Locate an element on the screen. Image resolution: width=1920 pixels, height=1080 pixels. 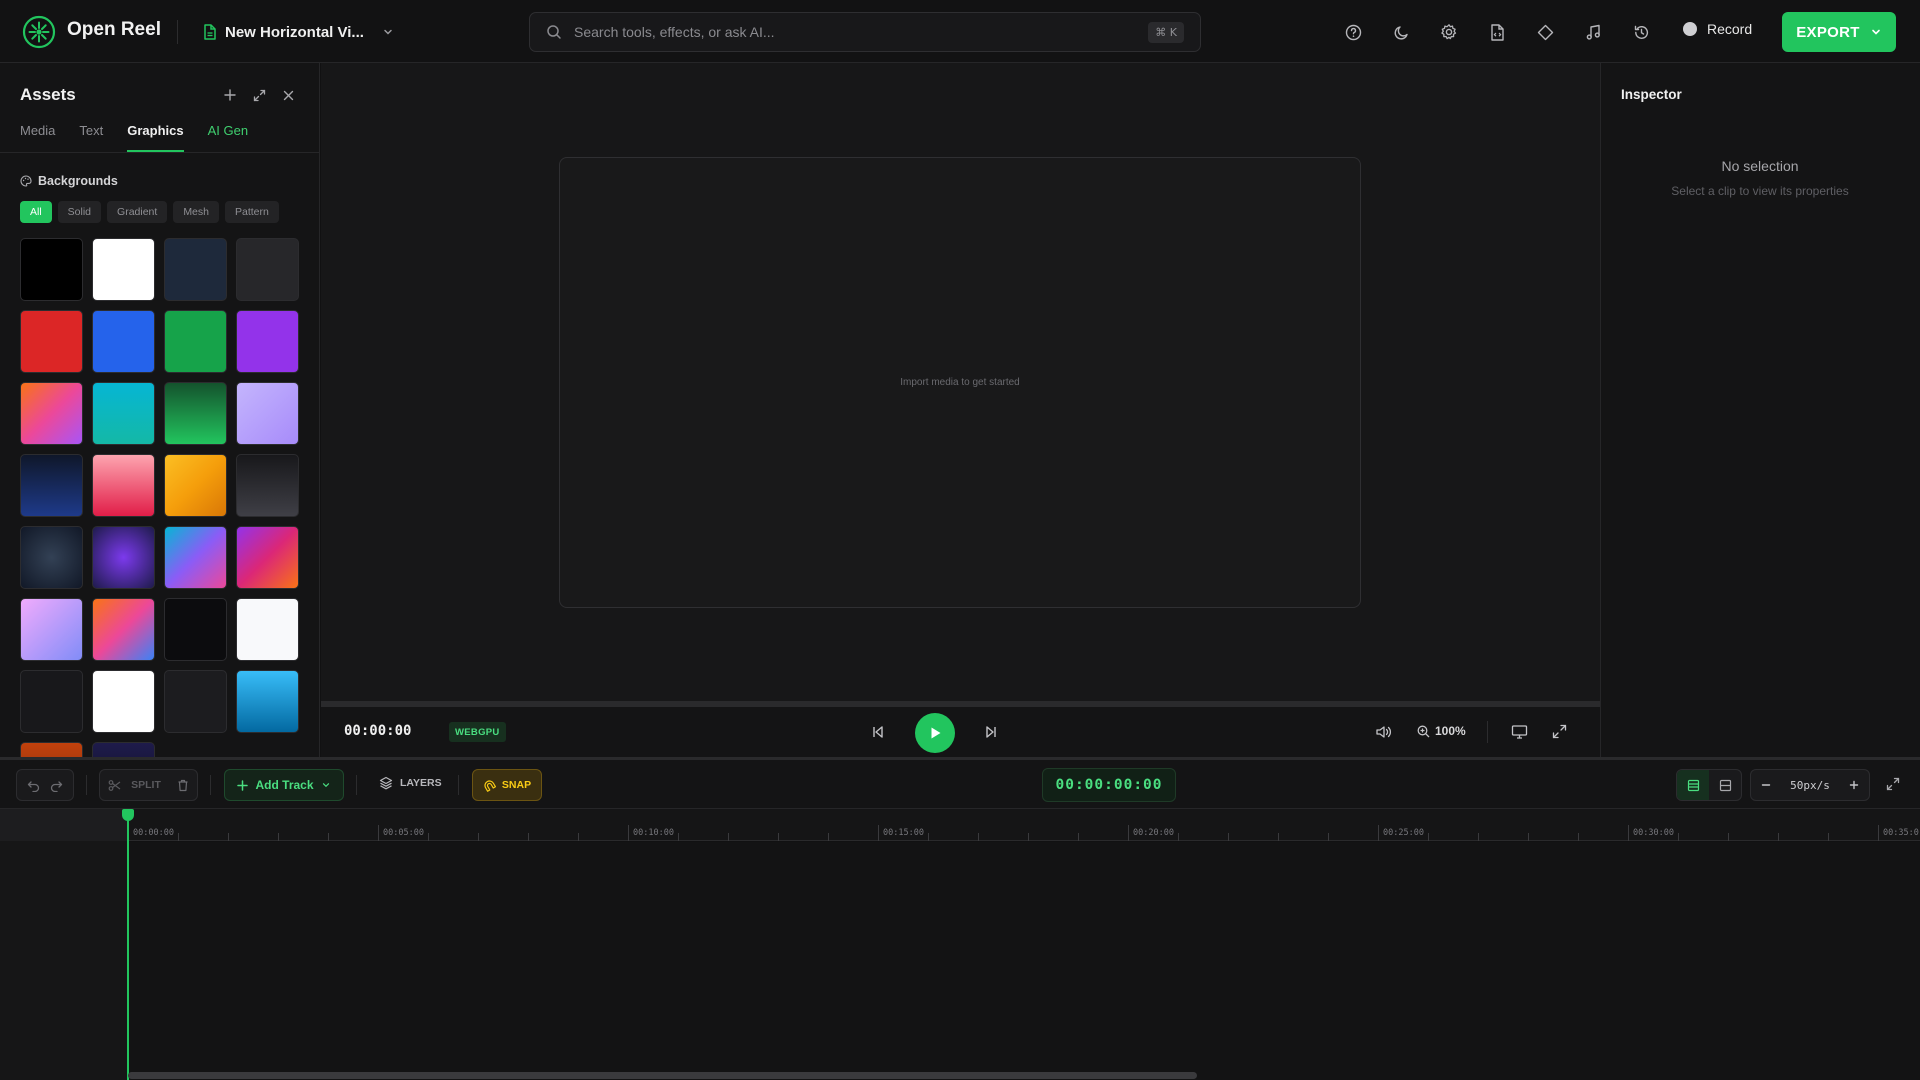
skip-back-icon is located at coordinates (878, 732).